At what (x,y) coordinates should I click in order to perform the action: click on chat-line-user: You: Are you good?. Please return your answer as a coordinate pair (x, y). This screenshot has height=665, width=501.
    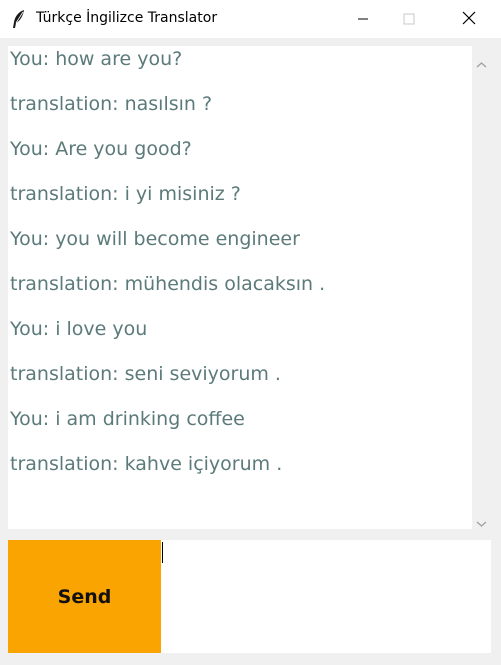
    Looking at the image, I should click on (101, 149).